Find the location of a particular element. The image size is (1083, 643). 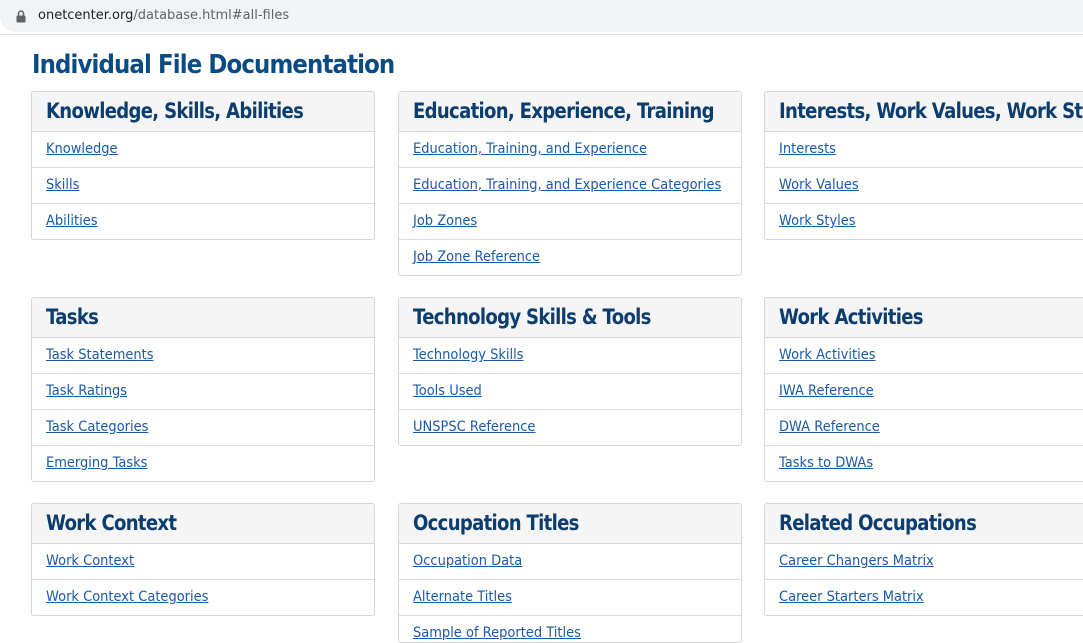

card-title: Knowledge, Skills, Abilities is located at coordinates (175, 111).